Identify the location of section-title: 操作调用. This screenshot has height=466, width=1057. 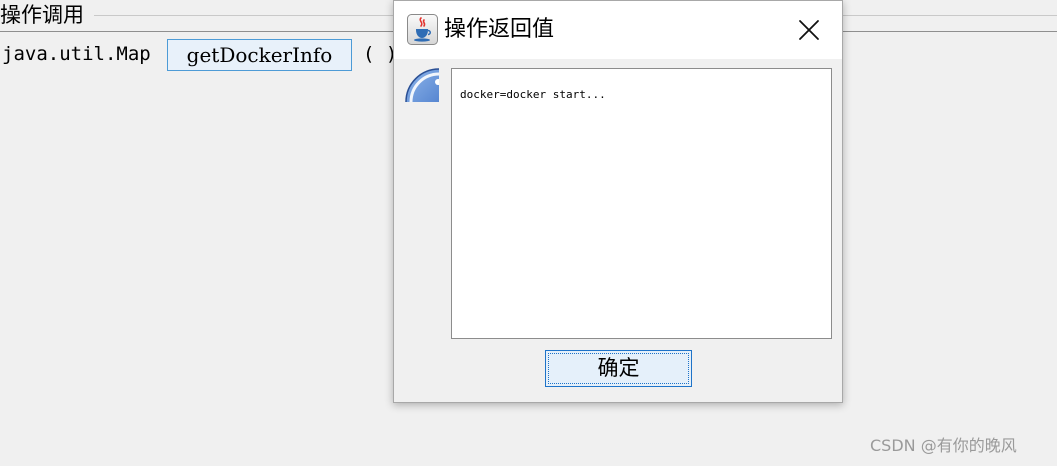
(43, 15).